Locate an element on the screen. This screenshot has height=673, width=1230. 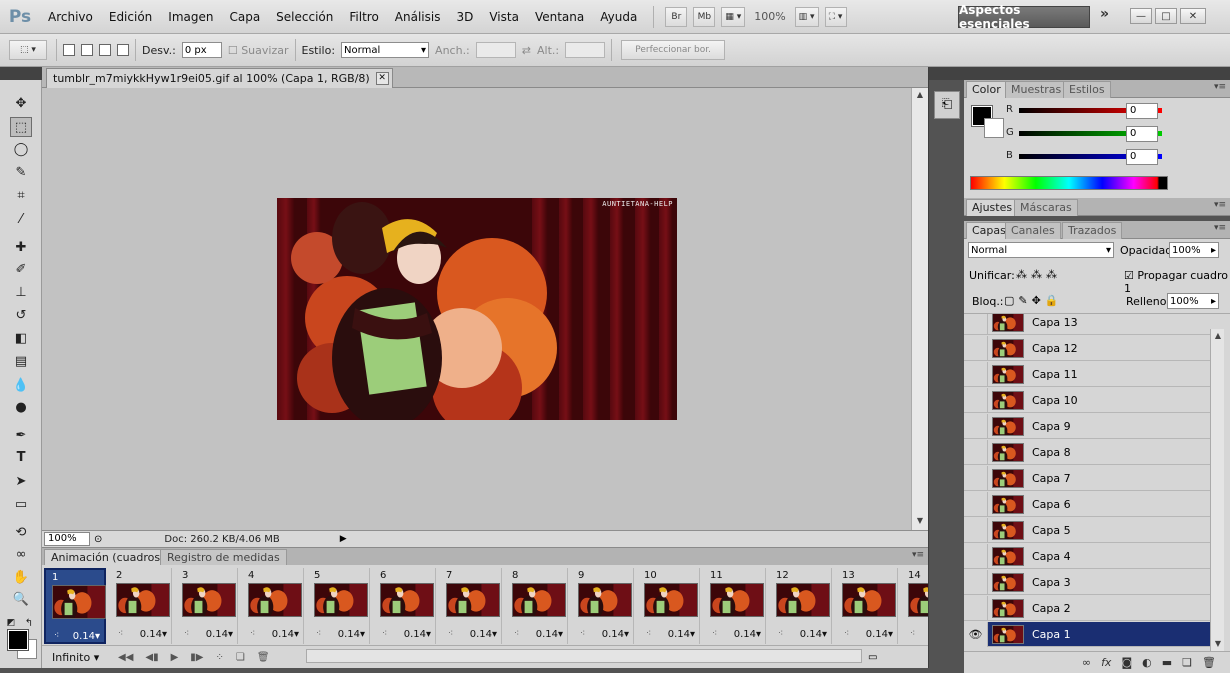
color-spectrum is located at coordinates (1069, 183).